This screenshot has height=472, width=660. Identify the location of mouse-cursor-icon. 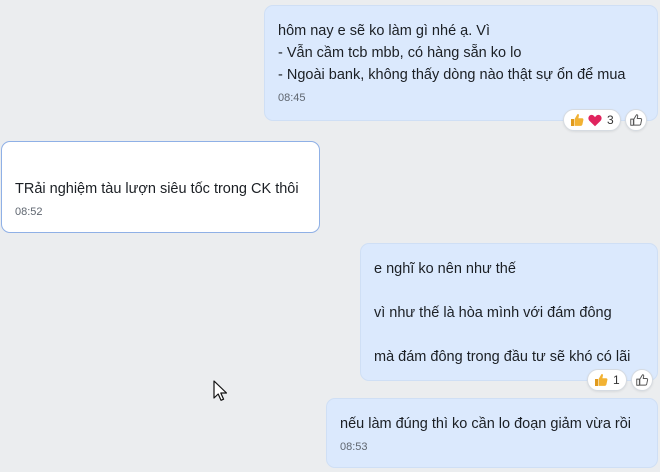
(220, 390).